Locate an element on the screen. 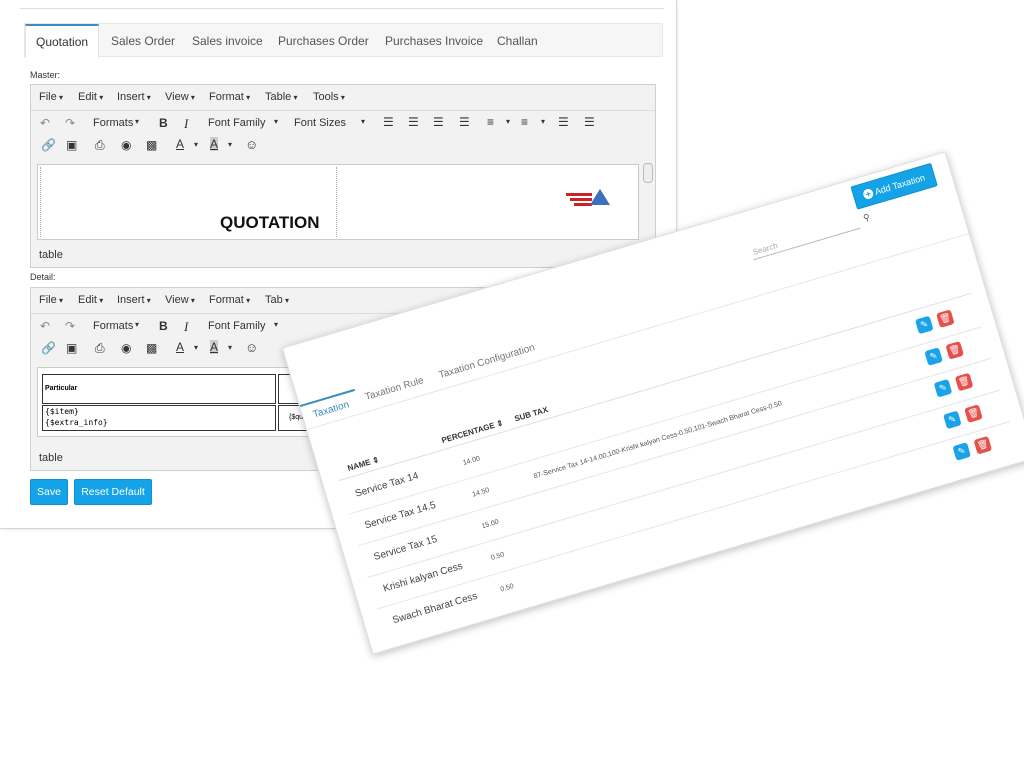  add-taxation-button: + Add Taxation is located at coordinates (894, 186).